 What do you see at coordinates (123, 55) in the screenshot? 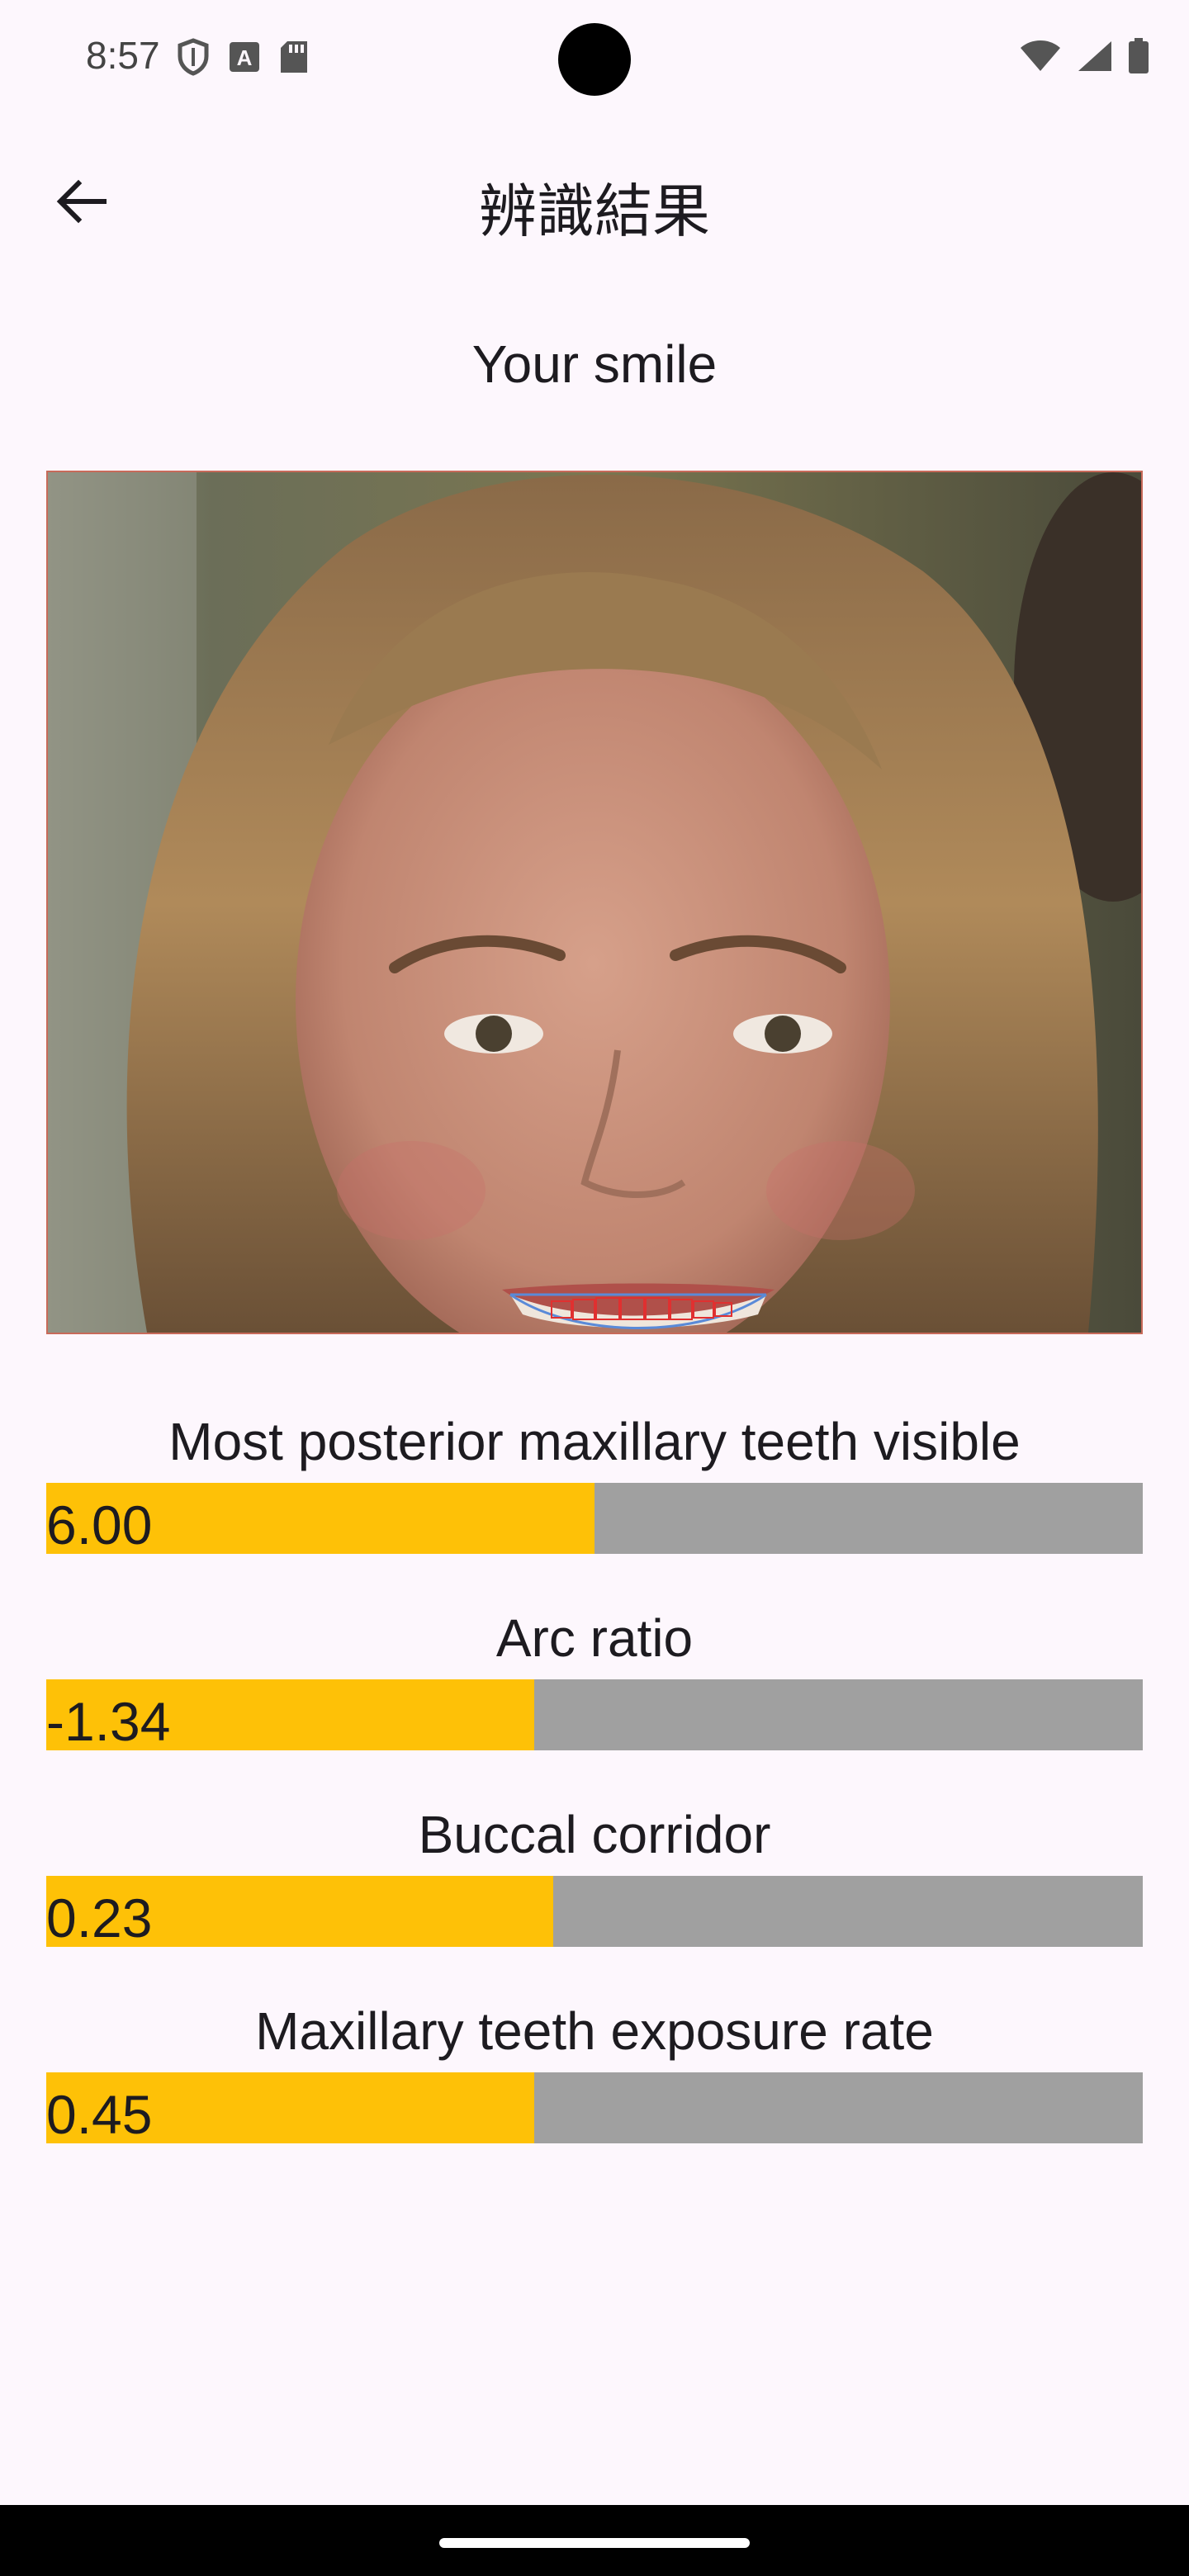
I see `status-time: 8:57` at bounding box center [123, 55].